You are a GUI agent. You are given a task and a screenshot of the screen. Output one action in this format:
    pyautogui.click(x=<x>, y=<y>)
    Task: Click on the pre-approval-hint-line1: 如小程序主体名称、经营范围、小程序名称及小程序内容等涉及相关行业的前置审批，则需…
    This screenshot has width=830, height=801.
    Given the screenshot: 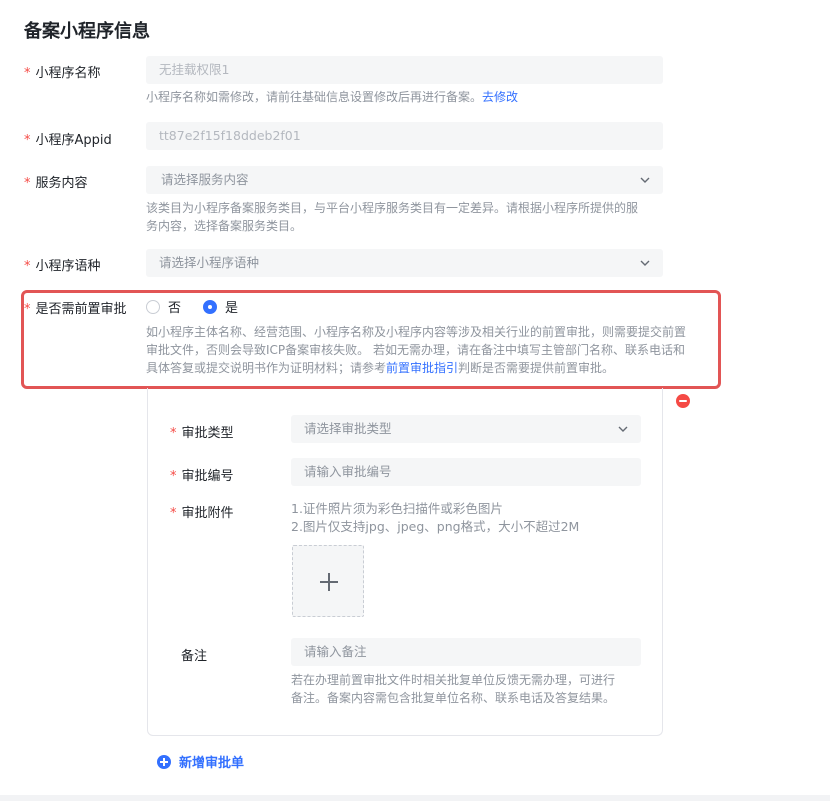 What is the action you would take?
    pyautogui.click(x=416, y=332)
    